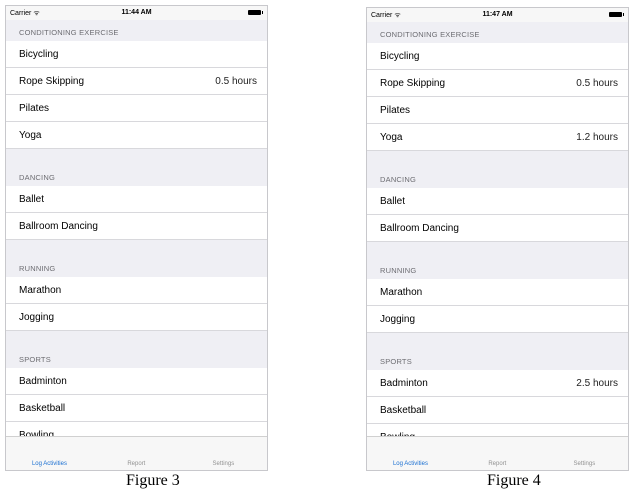  I want to click on status-bar: Carrier ᯤ 11:44 AM, so click(136, 13).